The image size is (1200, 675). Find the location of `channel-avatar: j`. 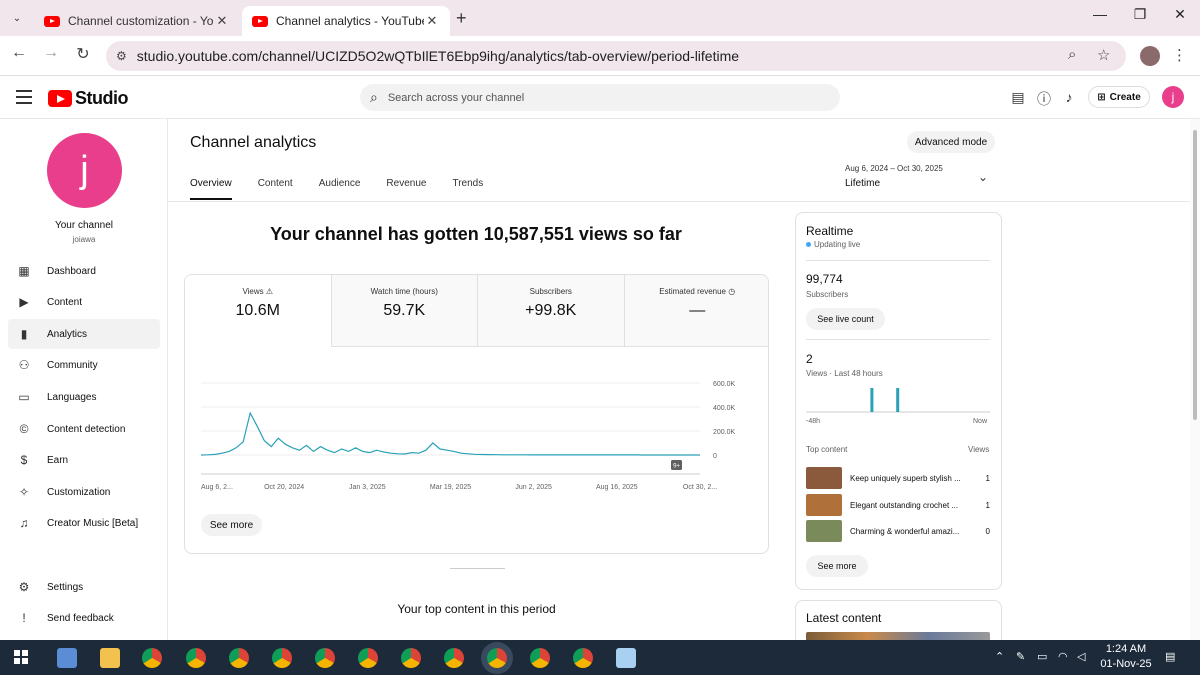

channel-avatar: j is located at coordinates (84, 170).